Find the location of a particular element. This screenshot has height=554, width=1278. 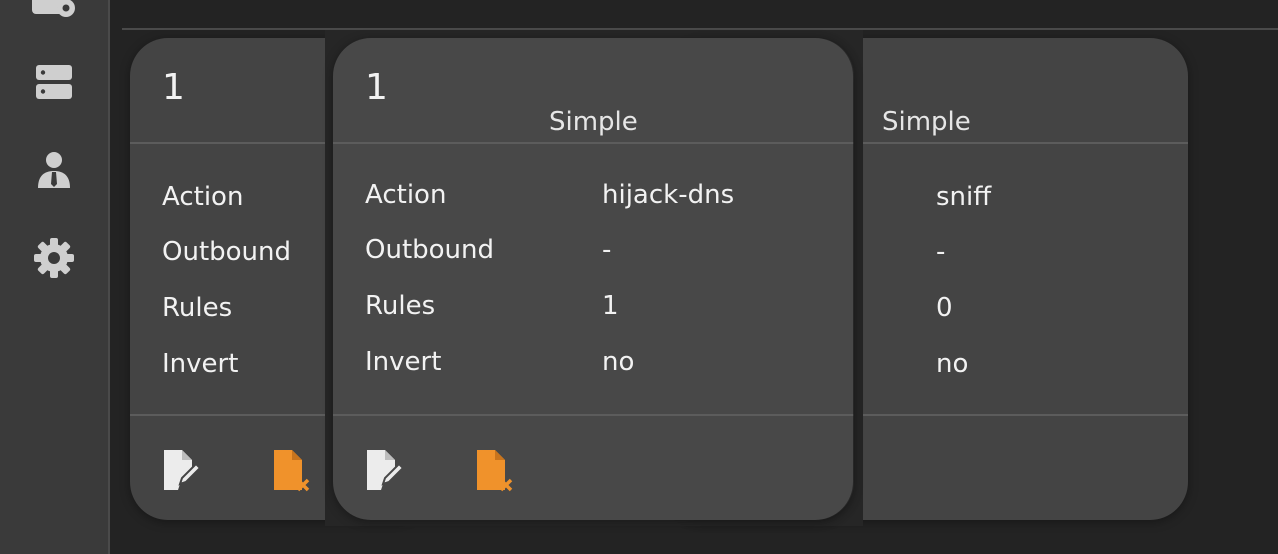

rules-value: 1 is located at coordinates (610, 306).